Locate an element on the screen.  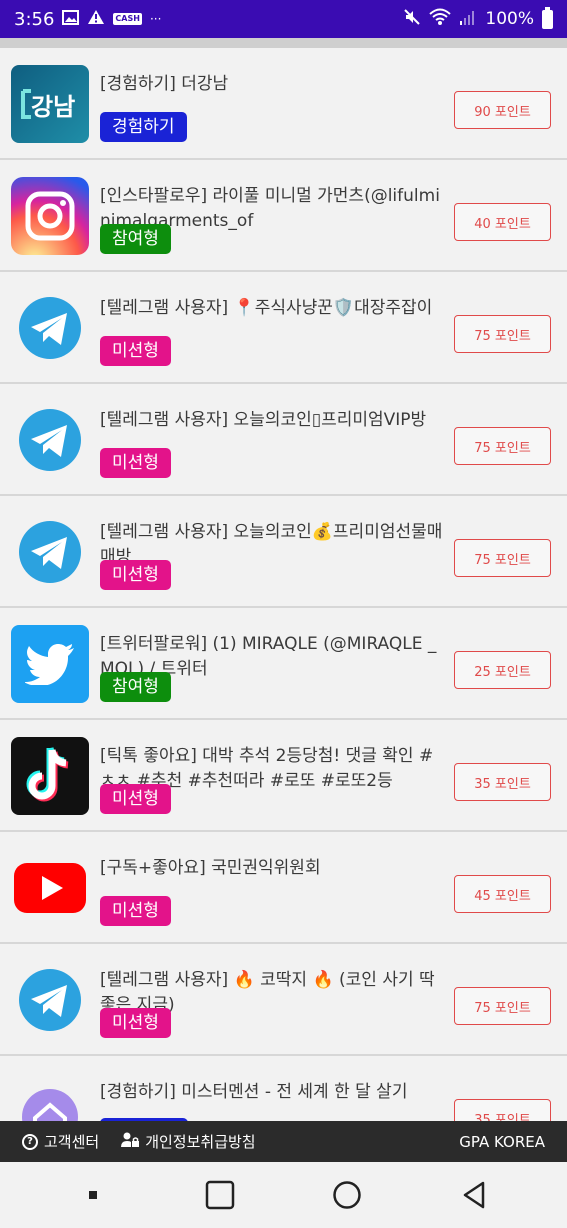
mute-icon is located at coordinates (412, 19).